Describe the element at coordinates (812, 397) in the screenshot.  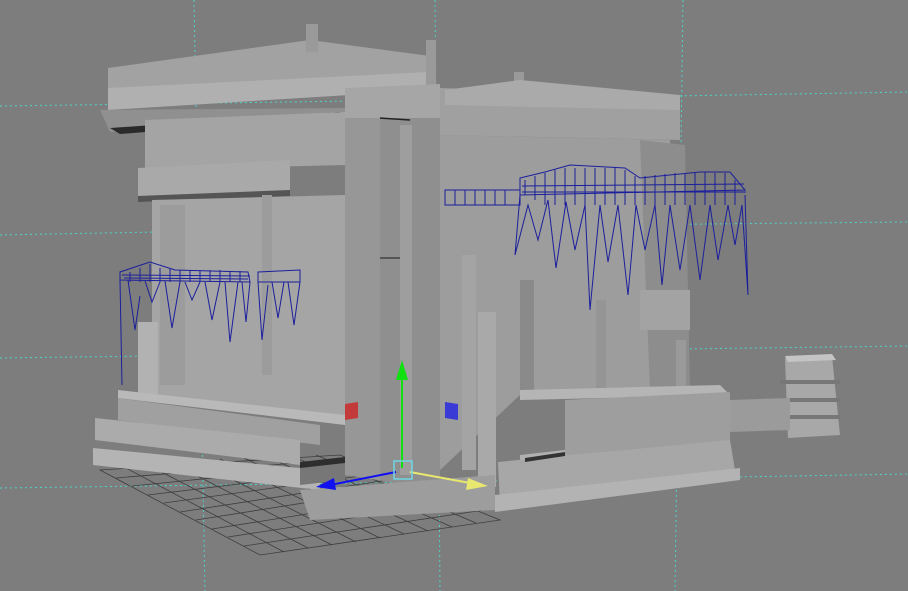
I see `side-crate` at that location.